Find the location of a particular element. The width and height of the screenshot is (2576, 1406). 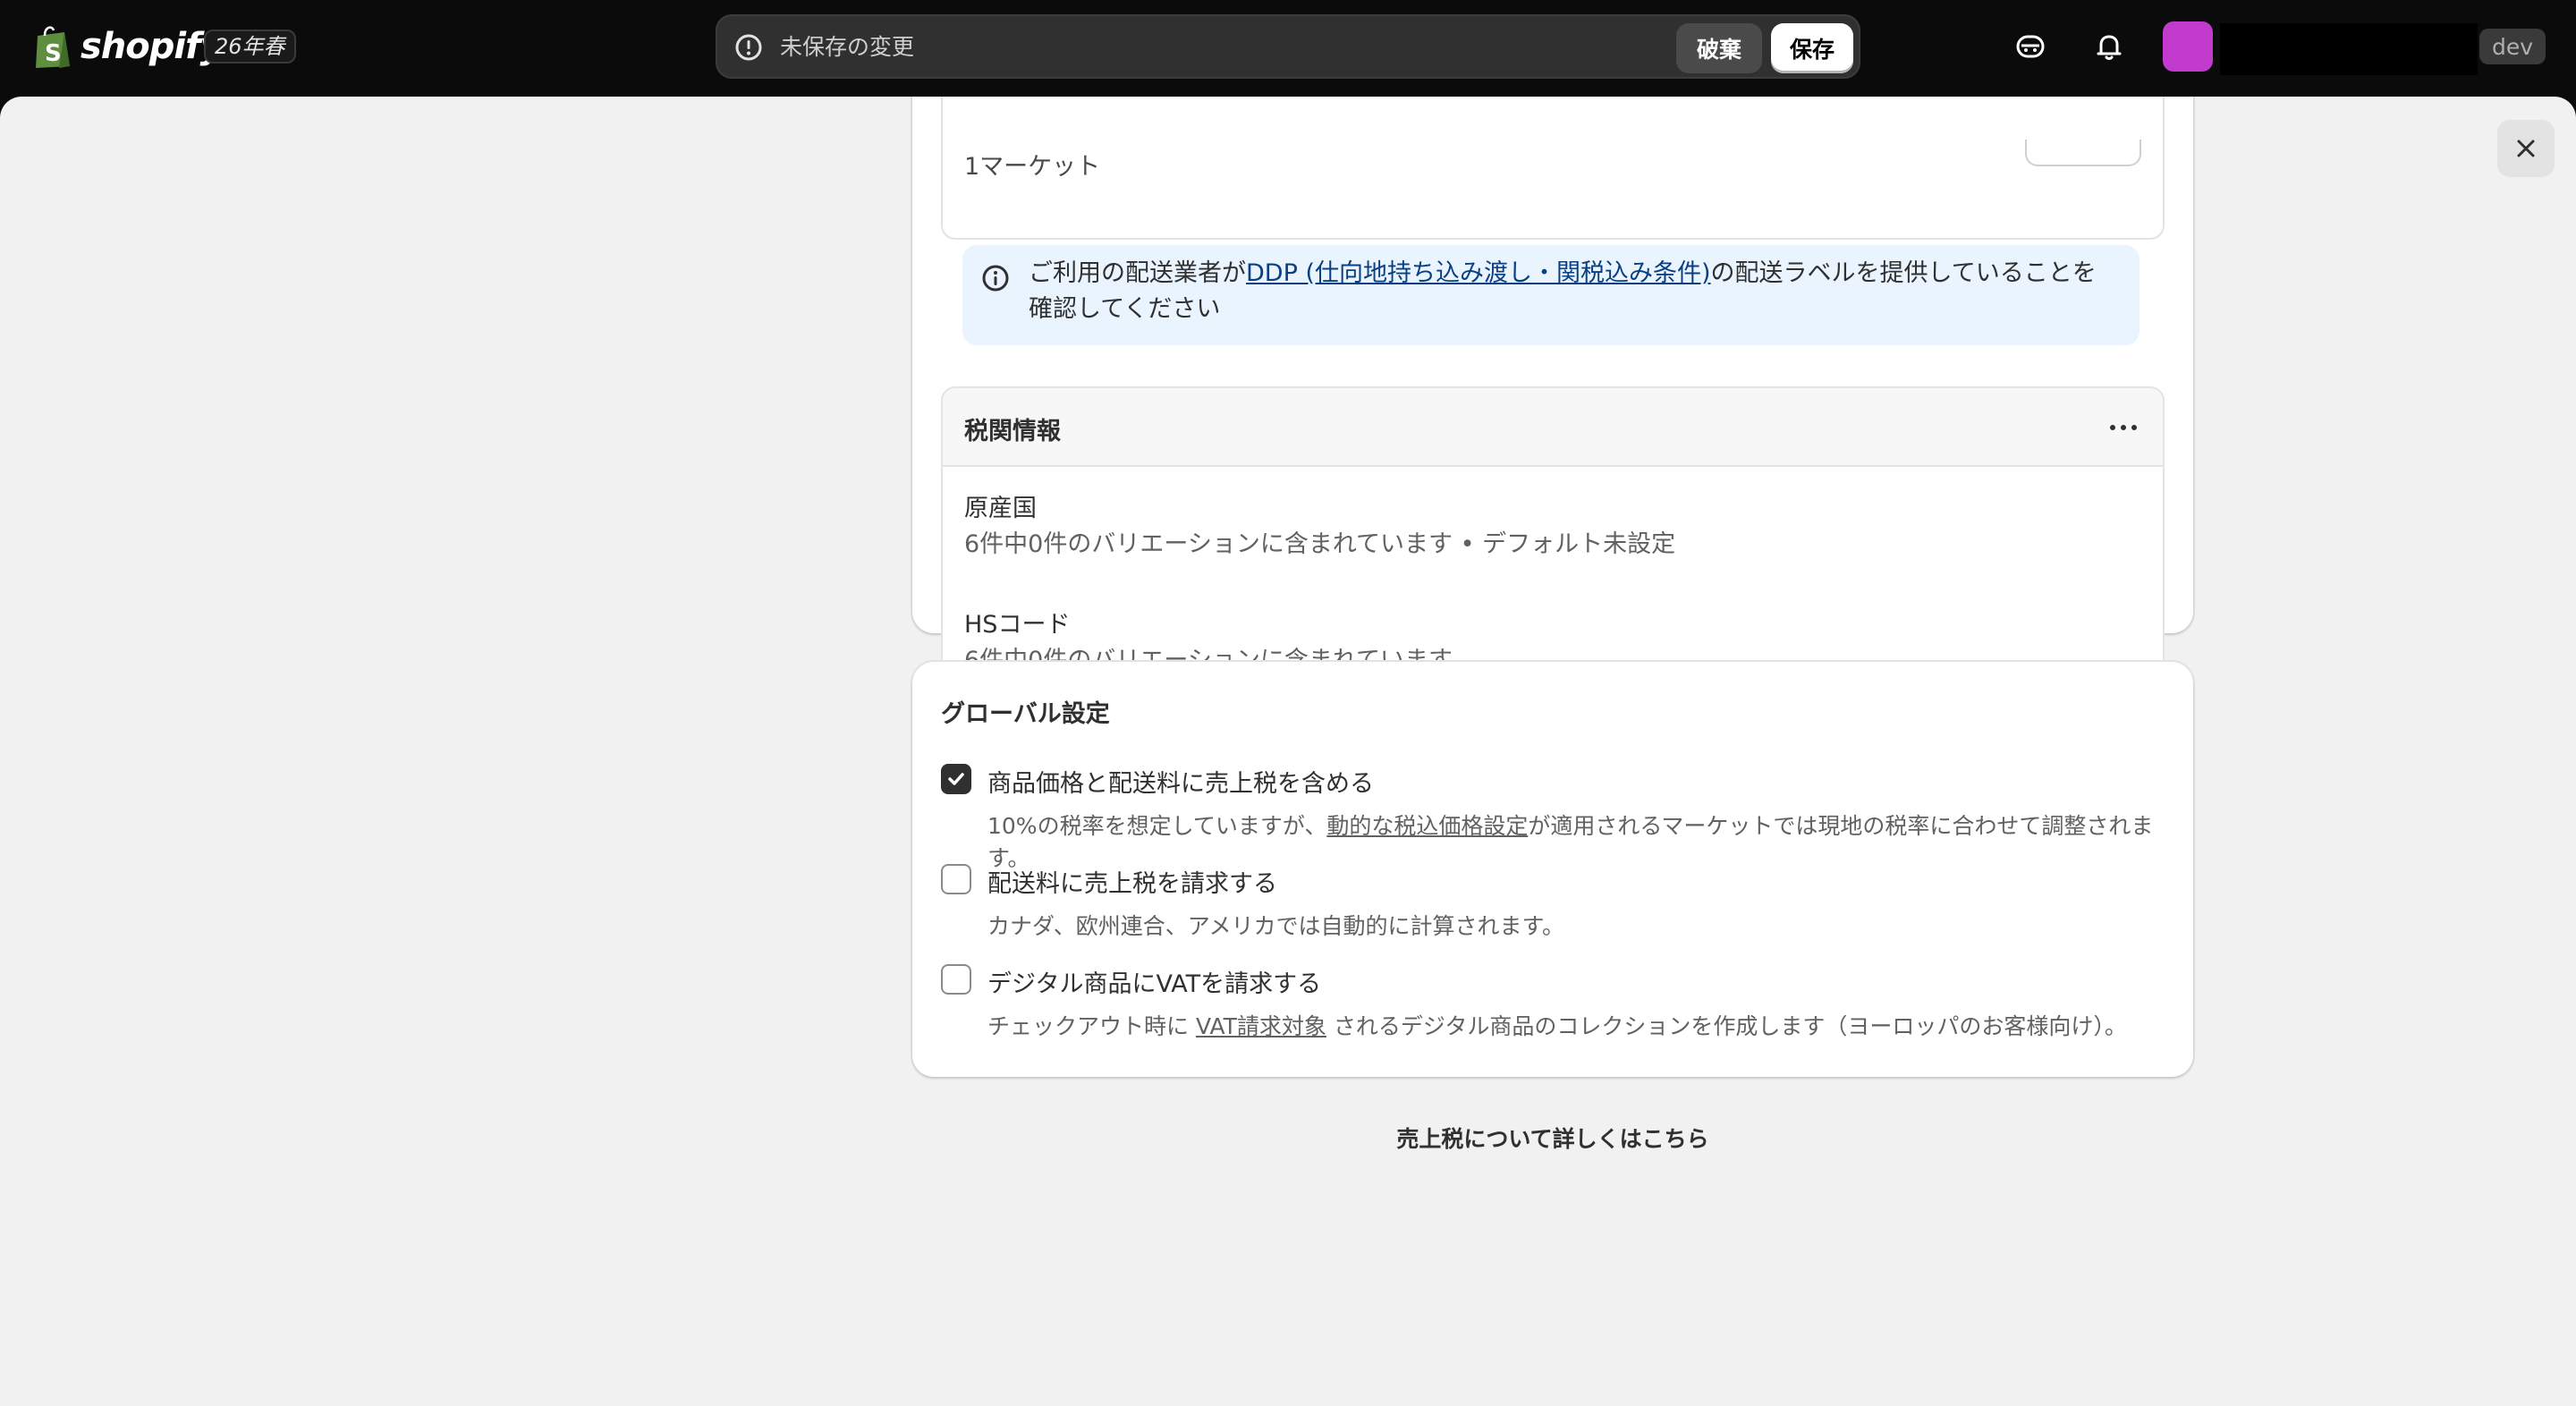

charge-vat-digital-checkbox is located at coordinates (956, 980).